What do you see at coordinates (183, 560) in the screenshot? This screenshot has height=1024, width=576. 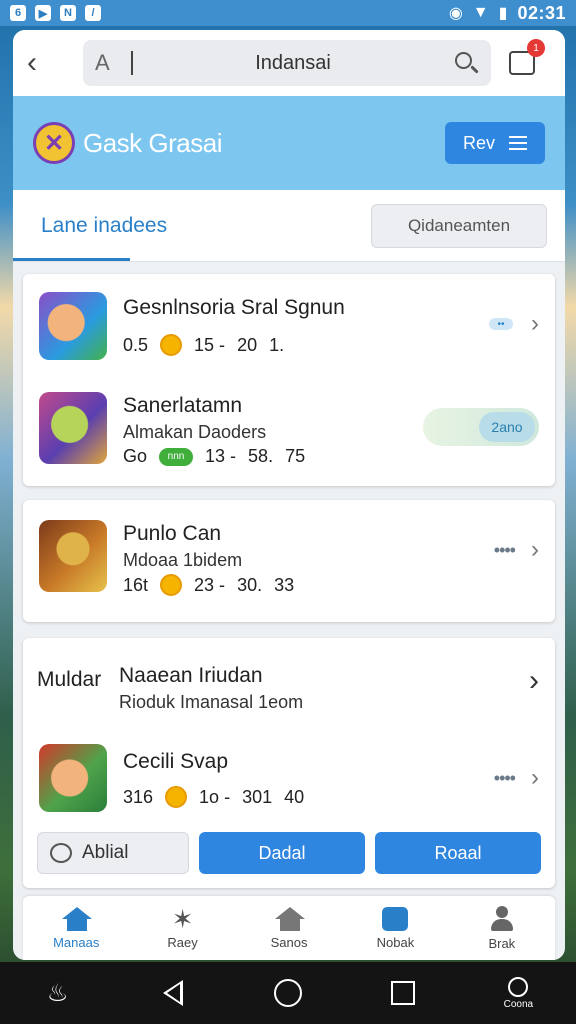 I see `game-subtitle: Mdoaa 1bidem` at bounding box center [183, 560].